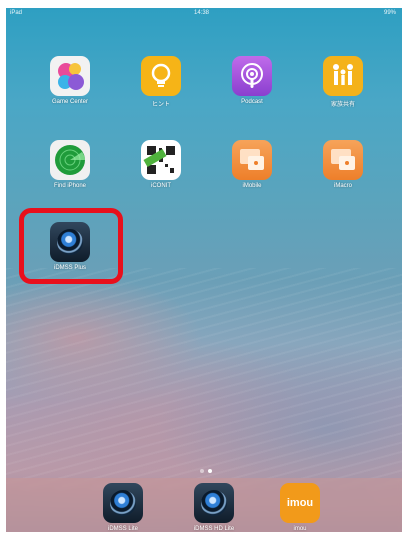 This screenshot has height=537, width=408. I want to click on app-game-center: Game Center, so click(70, 80).